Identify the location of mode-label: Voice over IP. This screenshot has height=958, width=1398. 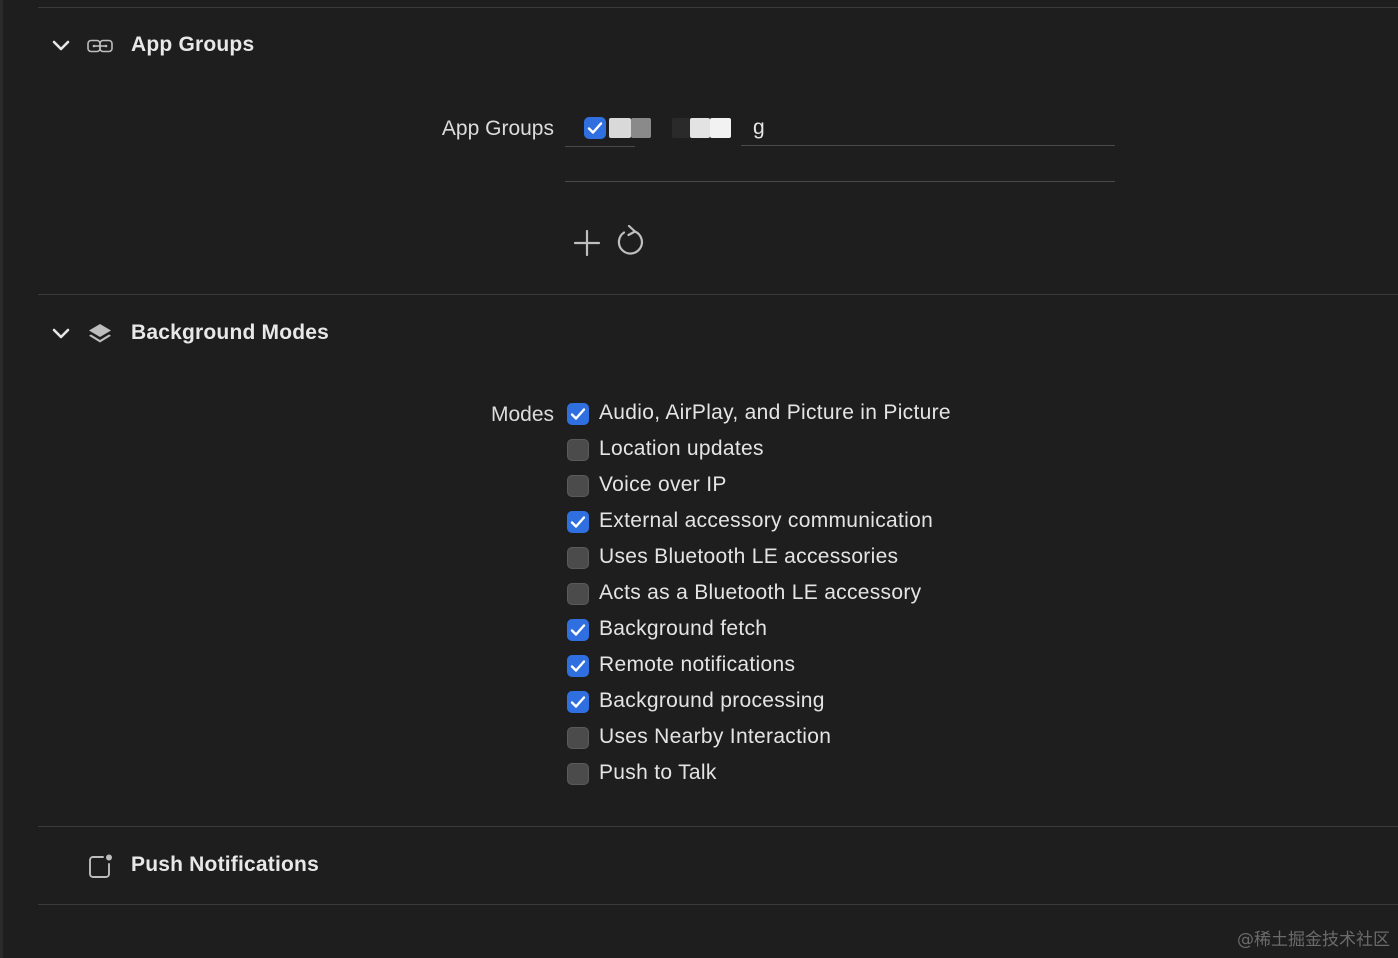
(663, 484).